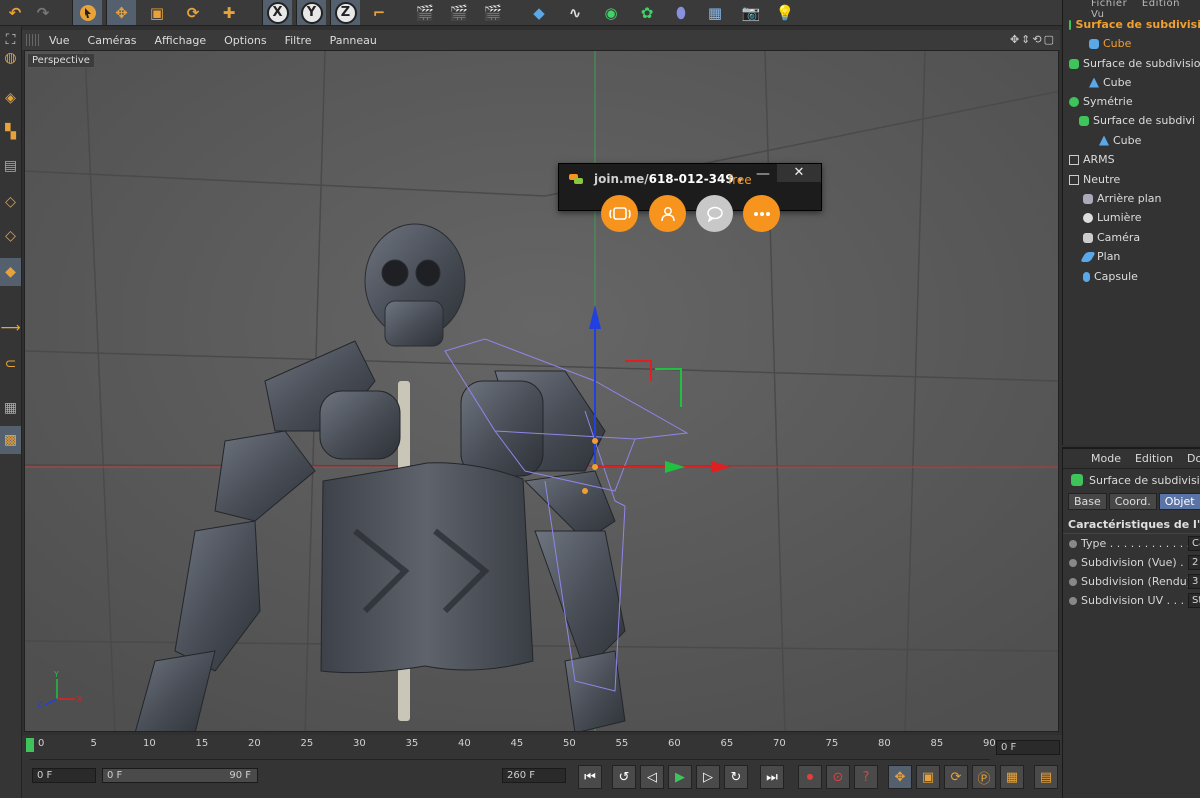 The height and width of the screenshot is (798, 1200). I want to click on more-options-button, so click(761, 213).